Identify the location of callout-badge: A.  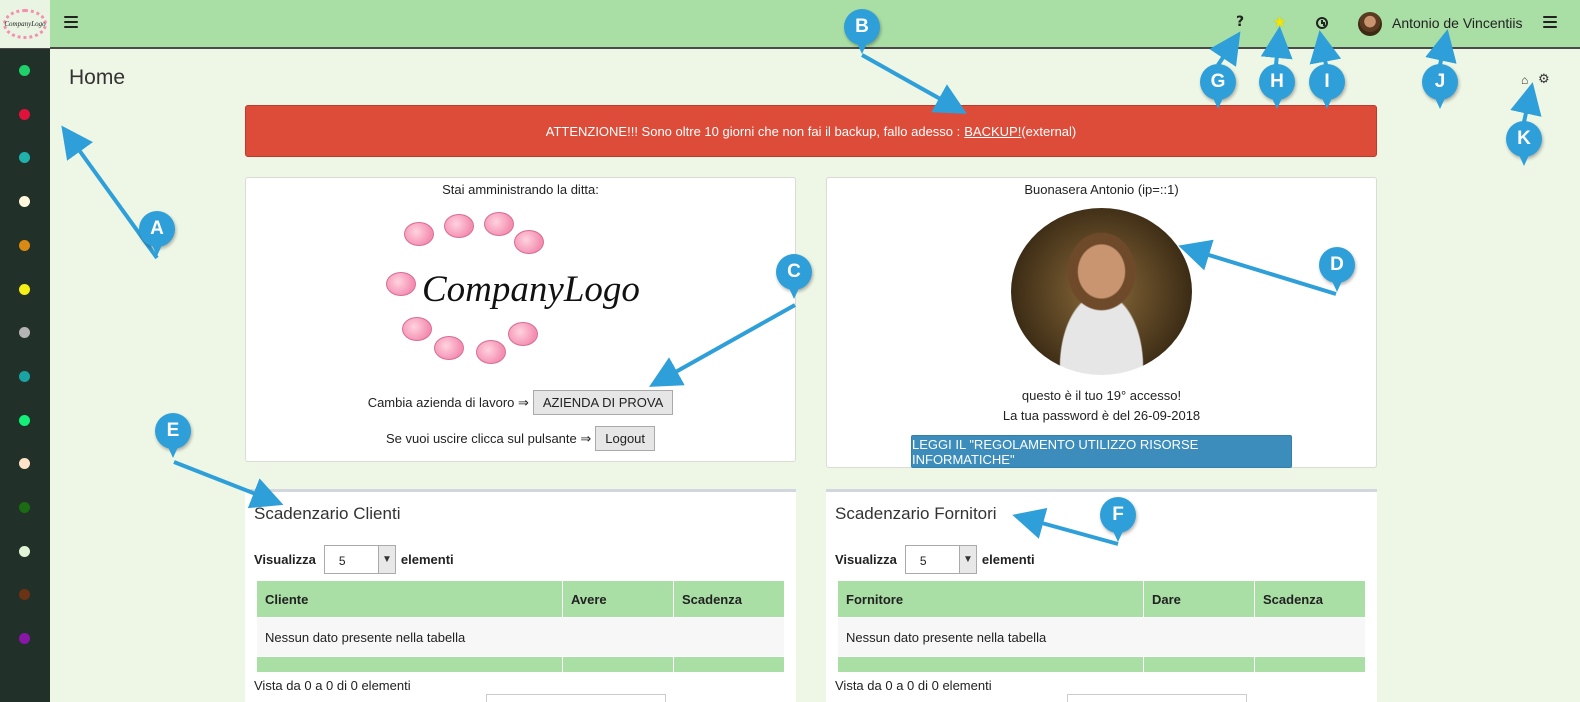
(157, 233).